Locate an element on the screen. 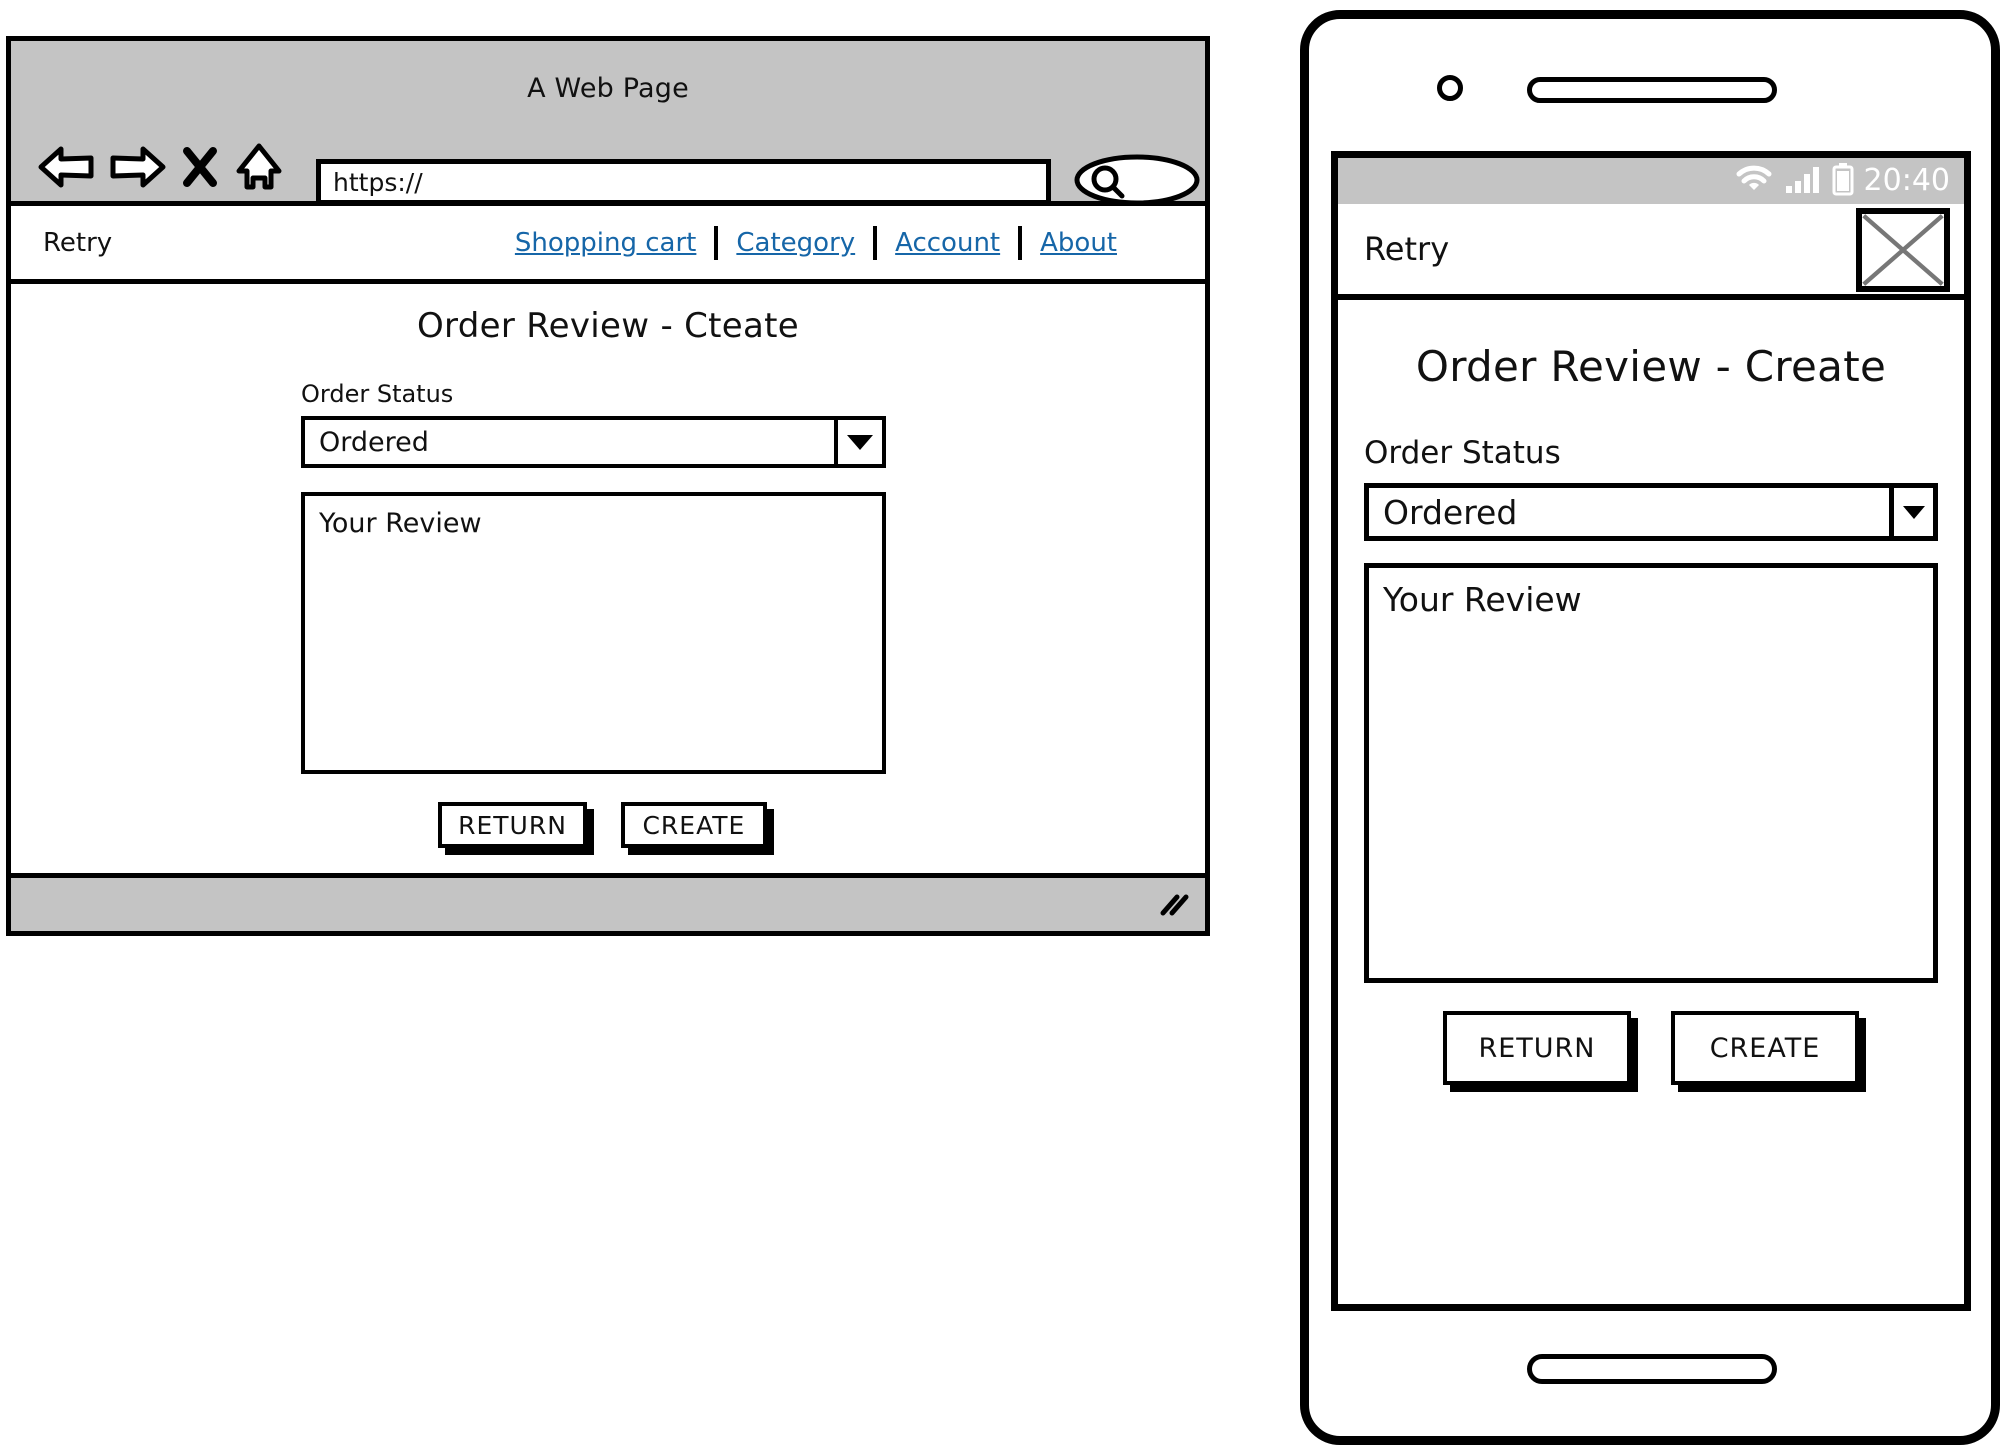 The height and width of the screenshot is (1450, 2016). nav-link-about: About is located at coordinates (1078, 243).